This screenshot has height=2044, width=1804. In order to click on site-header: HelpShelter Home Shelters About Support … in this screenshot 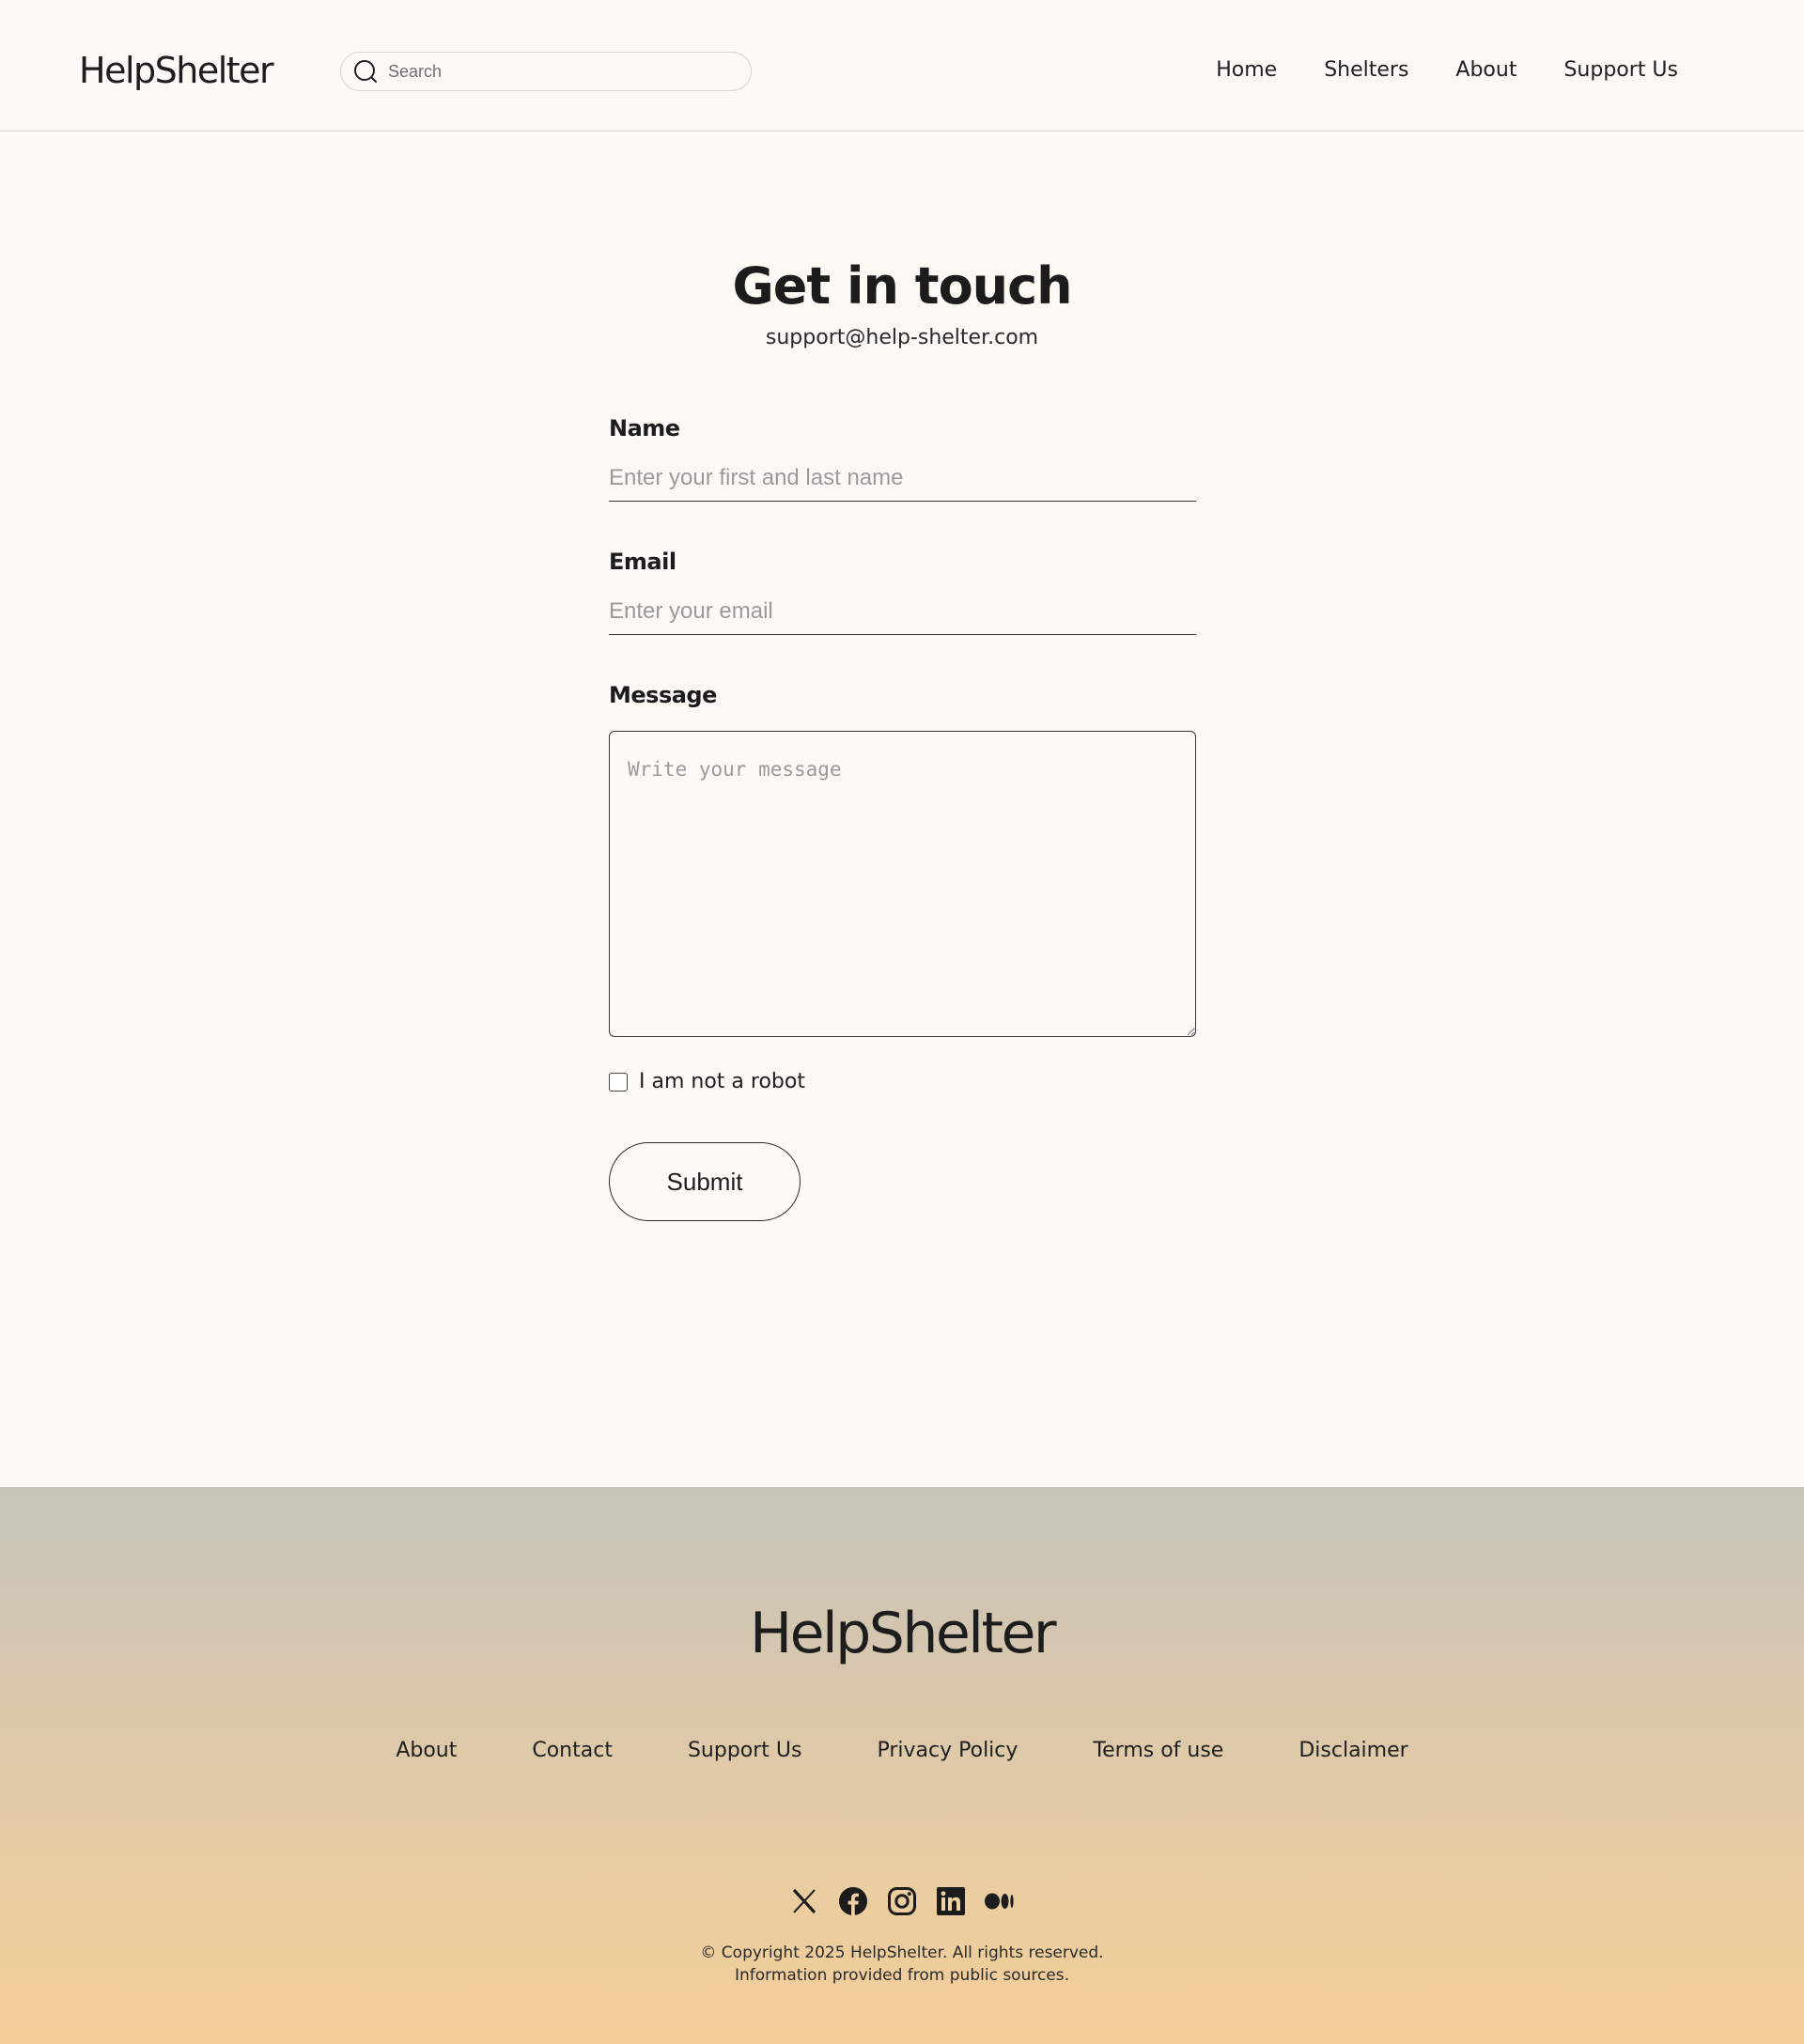, I will do `click(902, 66)`.